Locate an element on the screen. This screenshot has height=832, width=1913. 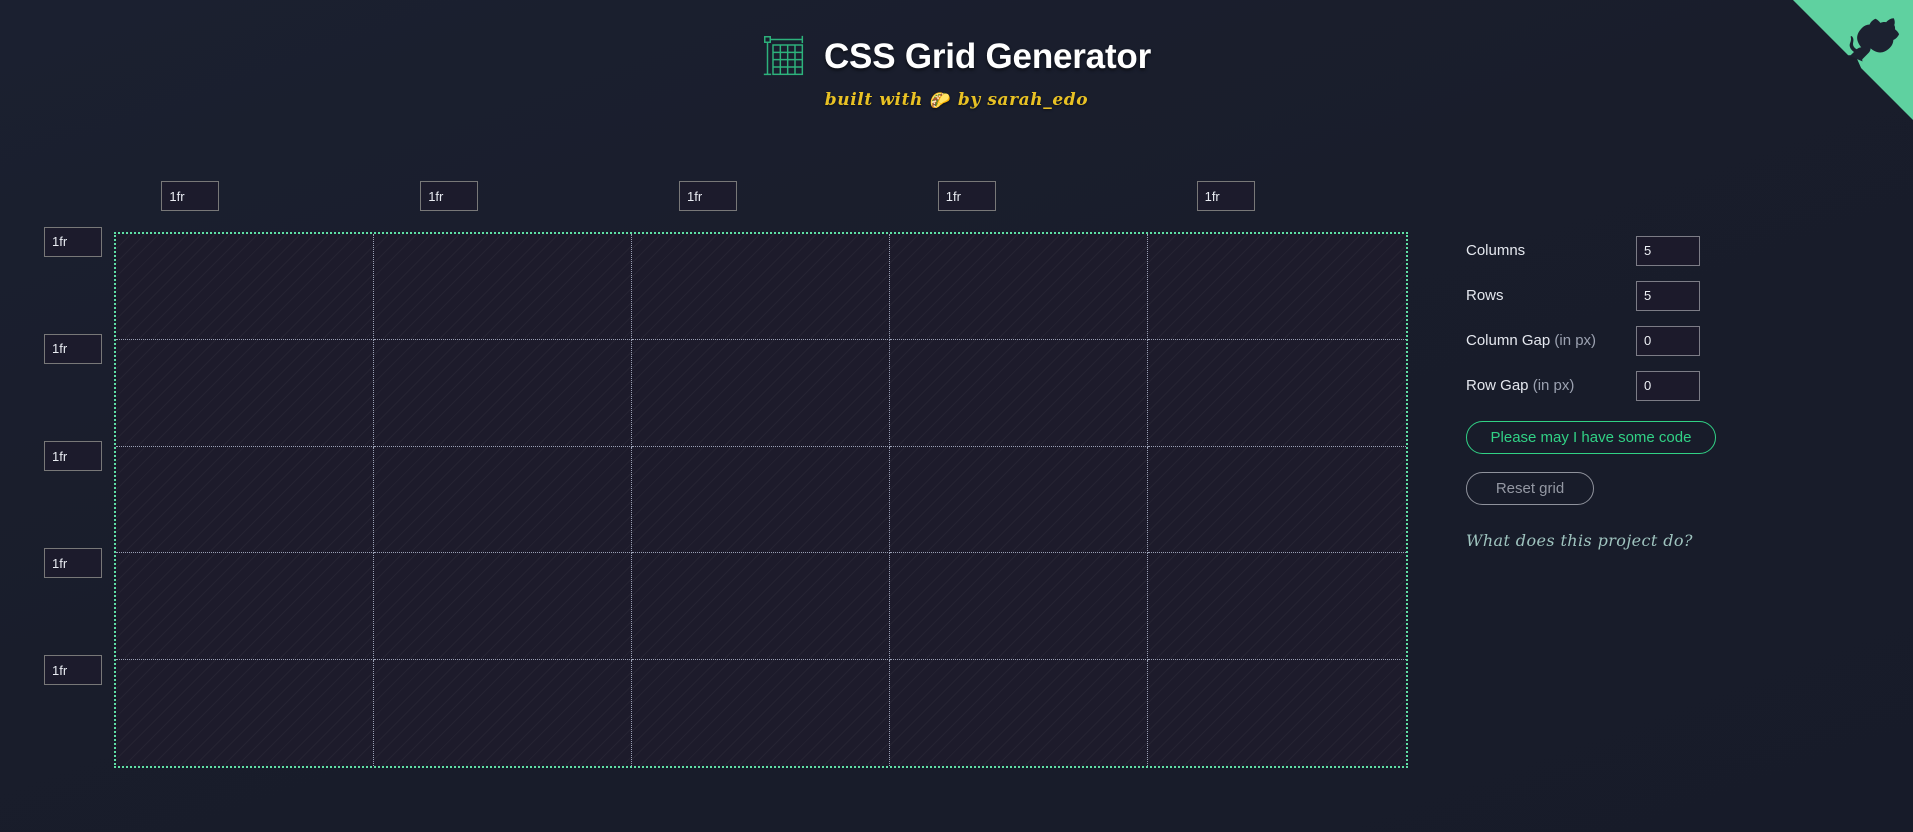
row-gap-label: Row Gap (in px) is located at coordinates (1520, 385).